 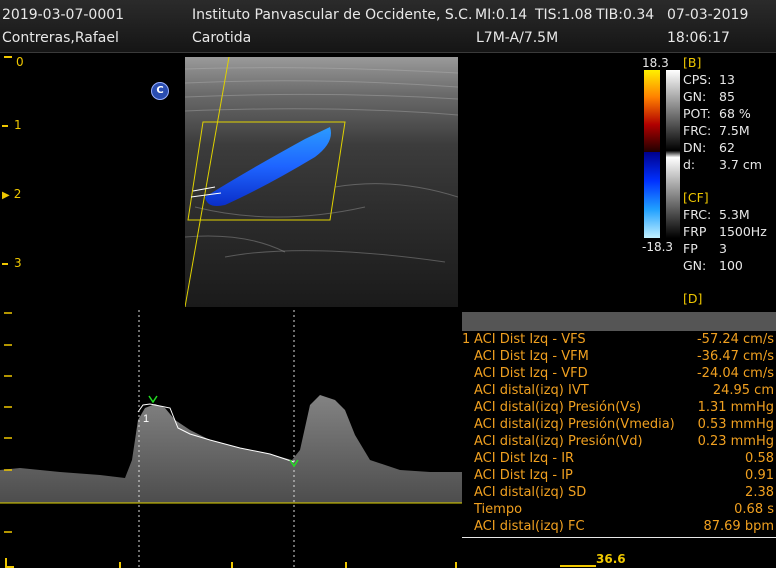 I want to click on institution-name: Instituto Panvascular de Occidente, S.C., so click(x=332, y=15).